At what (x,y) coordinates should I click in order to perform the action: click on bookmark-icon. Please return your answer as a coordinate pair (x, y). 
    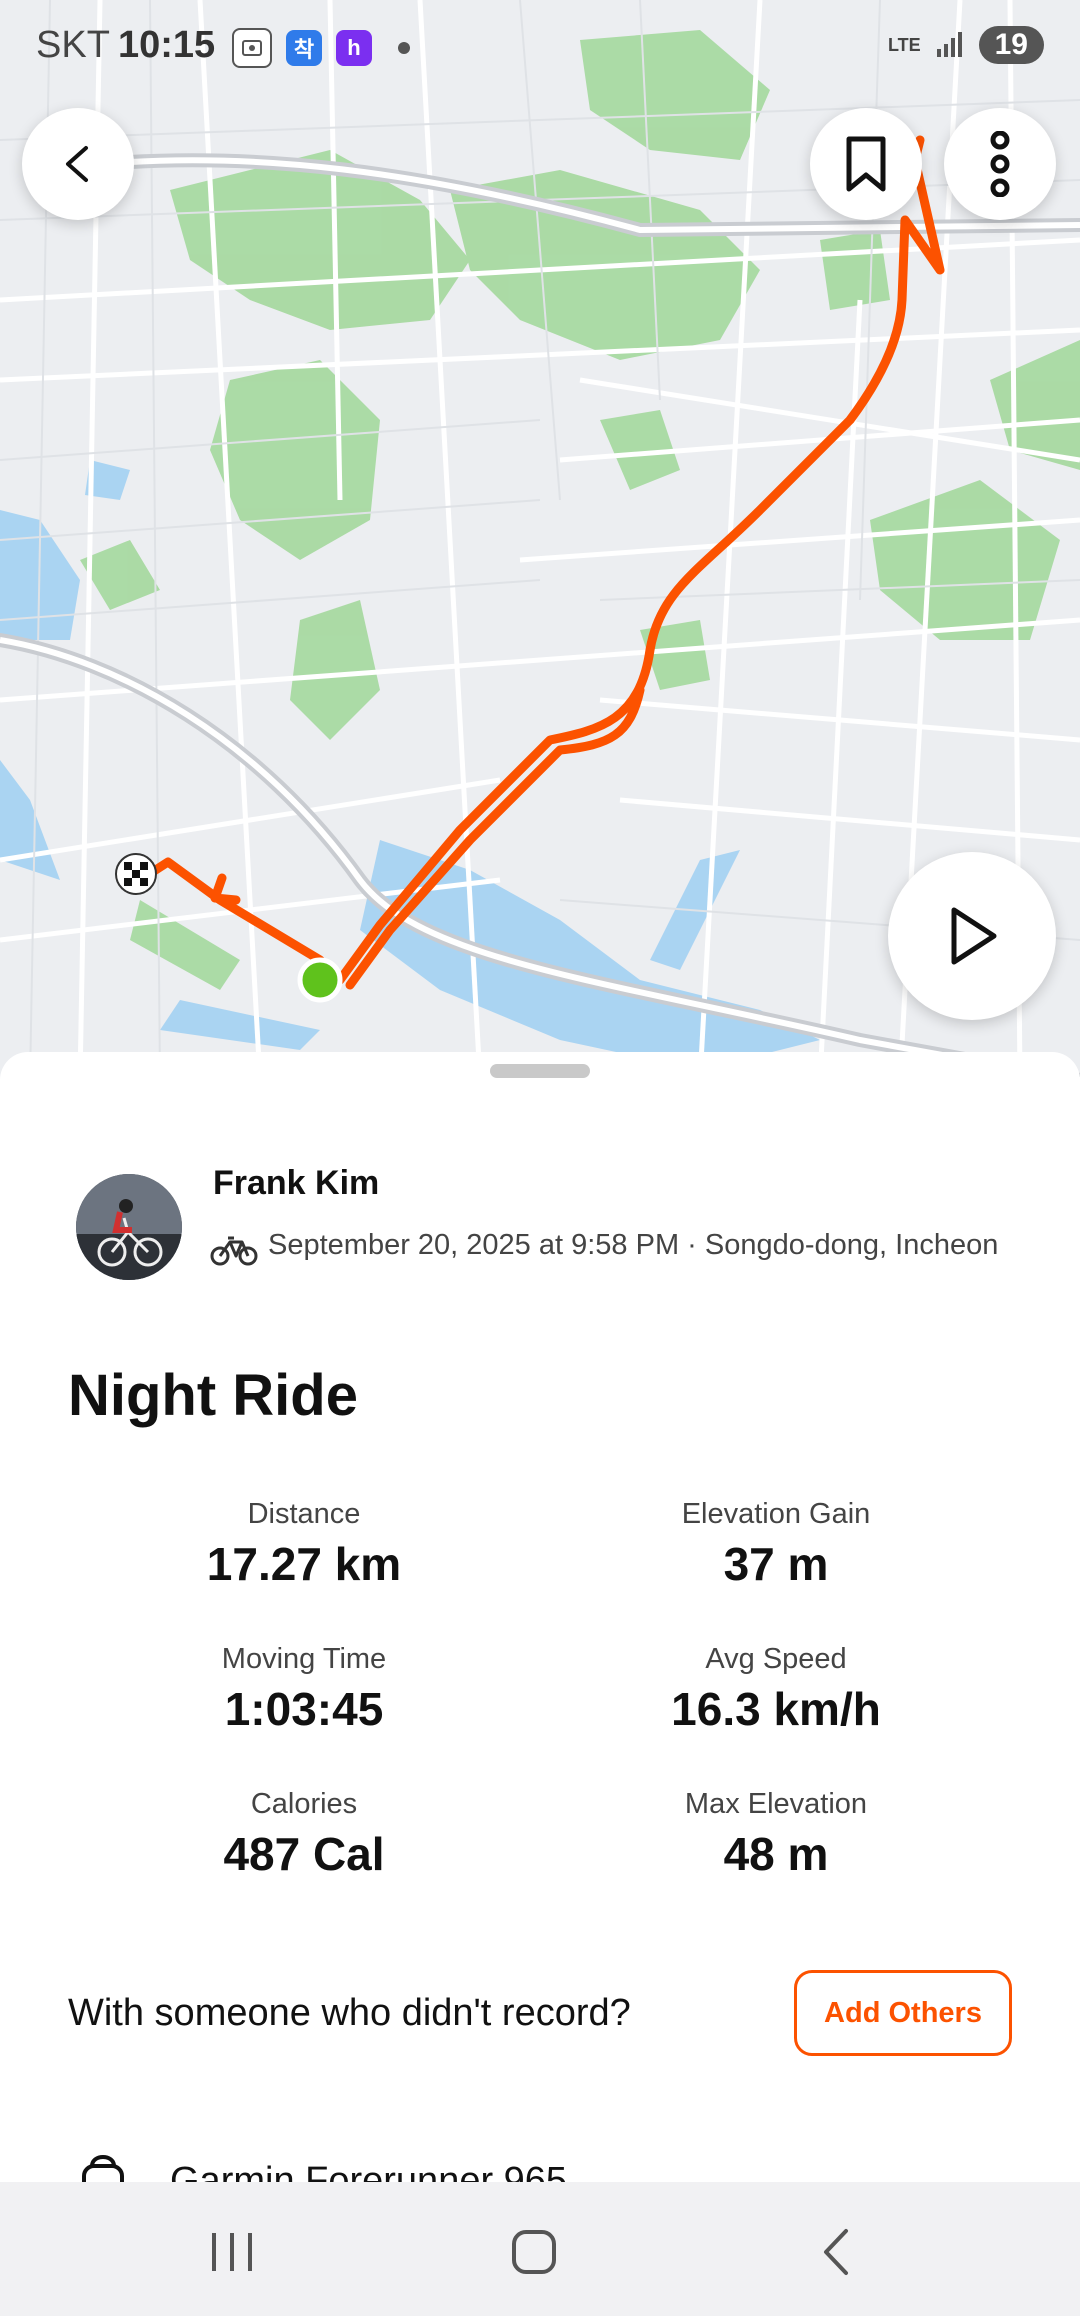
    Looking at the image, I should click on (866, 164).